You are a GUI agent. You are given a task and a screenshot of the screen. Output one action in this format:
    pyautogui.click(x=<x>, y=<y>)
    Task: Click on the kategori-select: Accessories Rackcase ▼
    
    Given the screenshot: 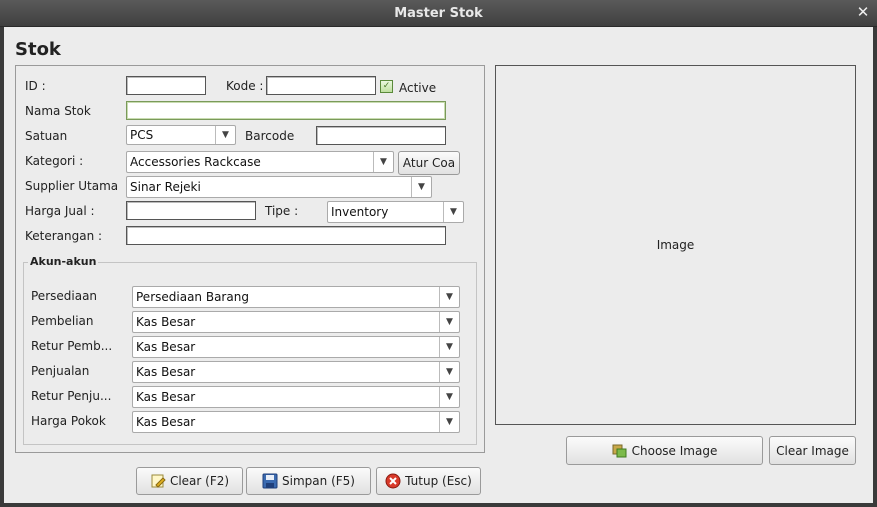 What is the action you would take?
    pyautogui.click(x=260, y=162)
    